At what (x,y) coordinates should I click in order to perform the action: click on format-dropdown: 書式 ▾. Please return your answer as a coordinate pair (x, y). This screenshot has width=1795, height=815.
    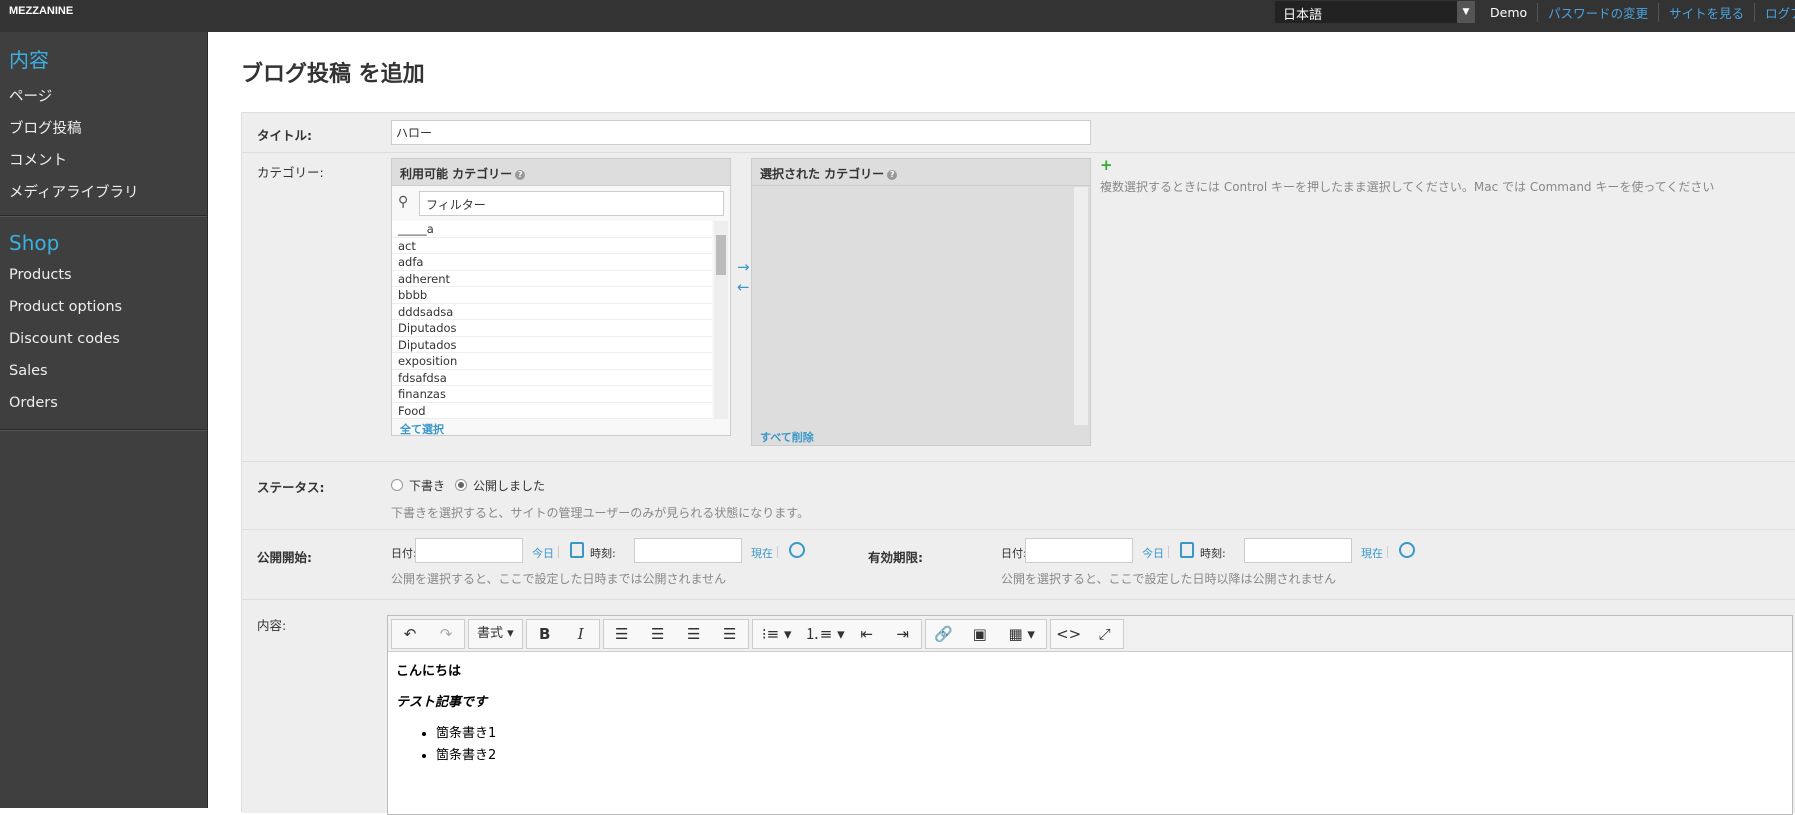
    Looking at the image, I should click on (495, 634).